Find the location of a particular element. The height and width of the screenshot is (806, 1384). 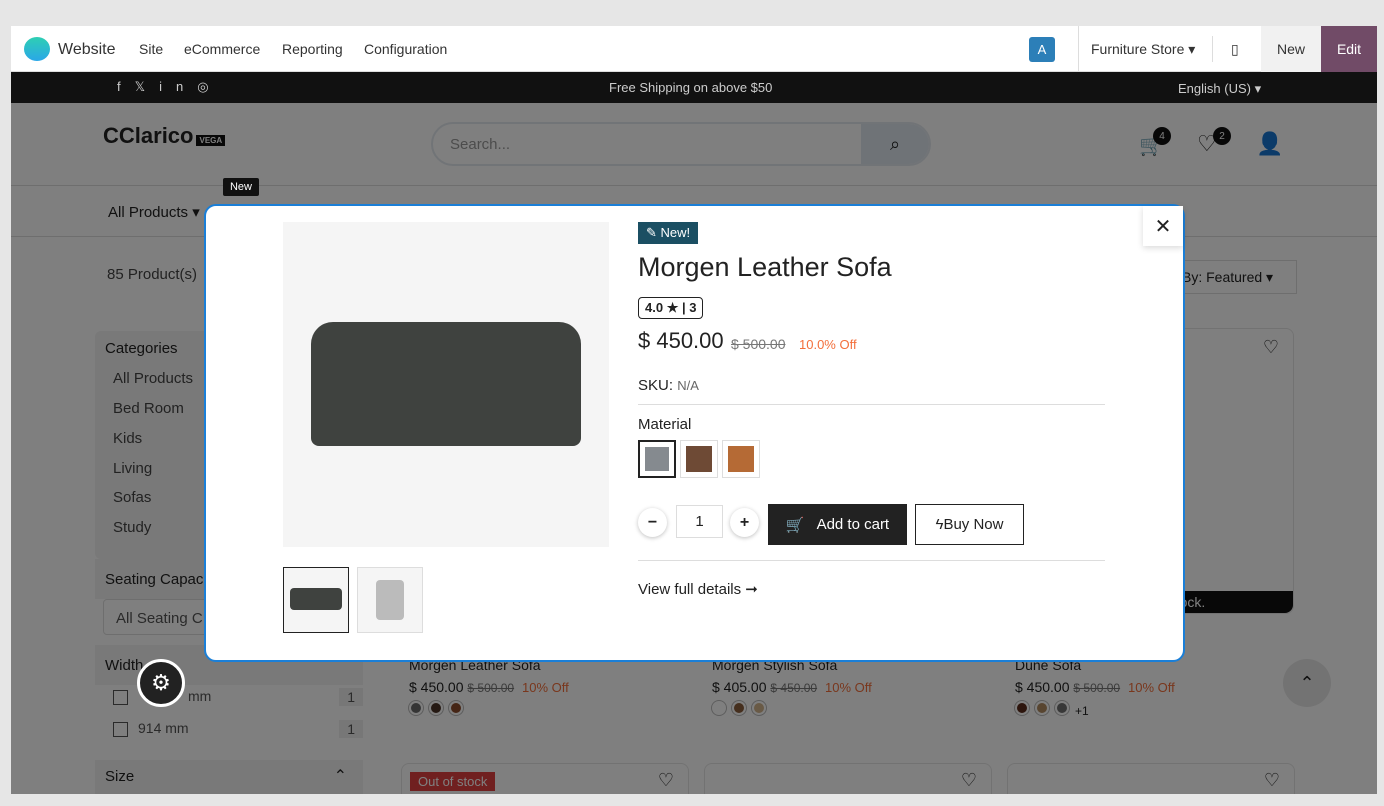

store-selector: Furniture Store ▾ is located at coordinates (1143, 49).